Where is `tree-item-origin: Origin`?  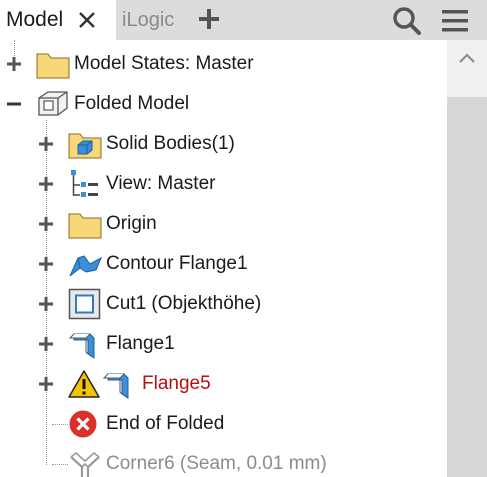
tree-item-origin: Origin is located at coordinates (223, 224).